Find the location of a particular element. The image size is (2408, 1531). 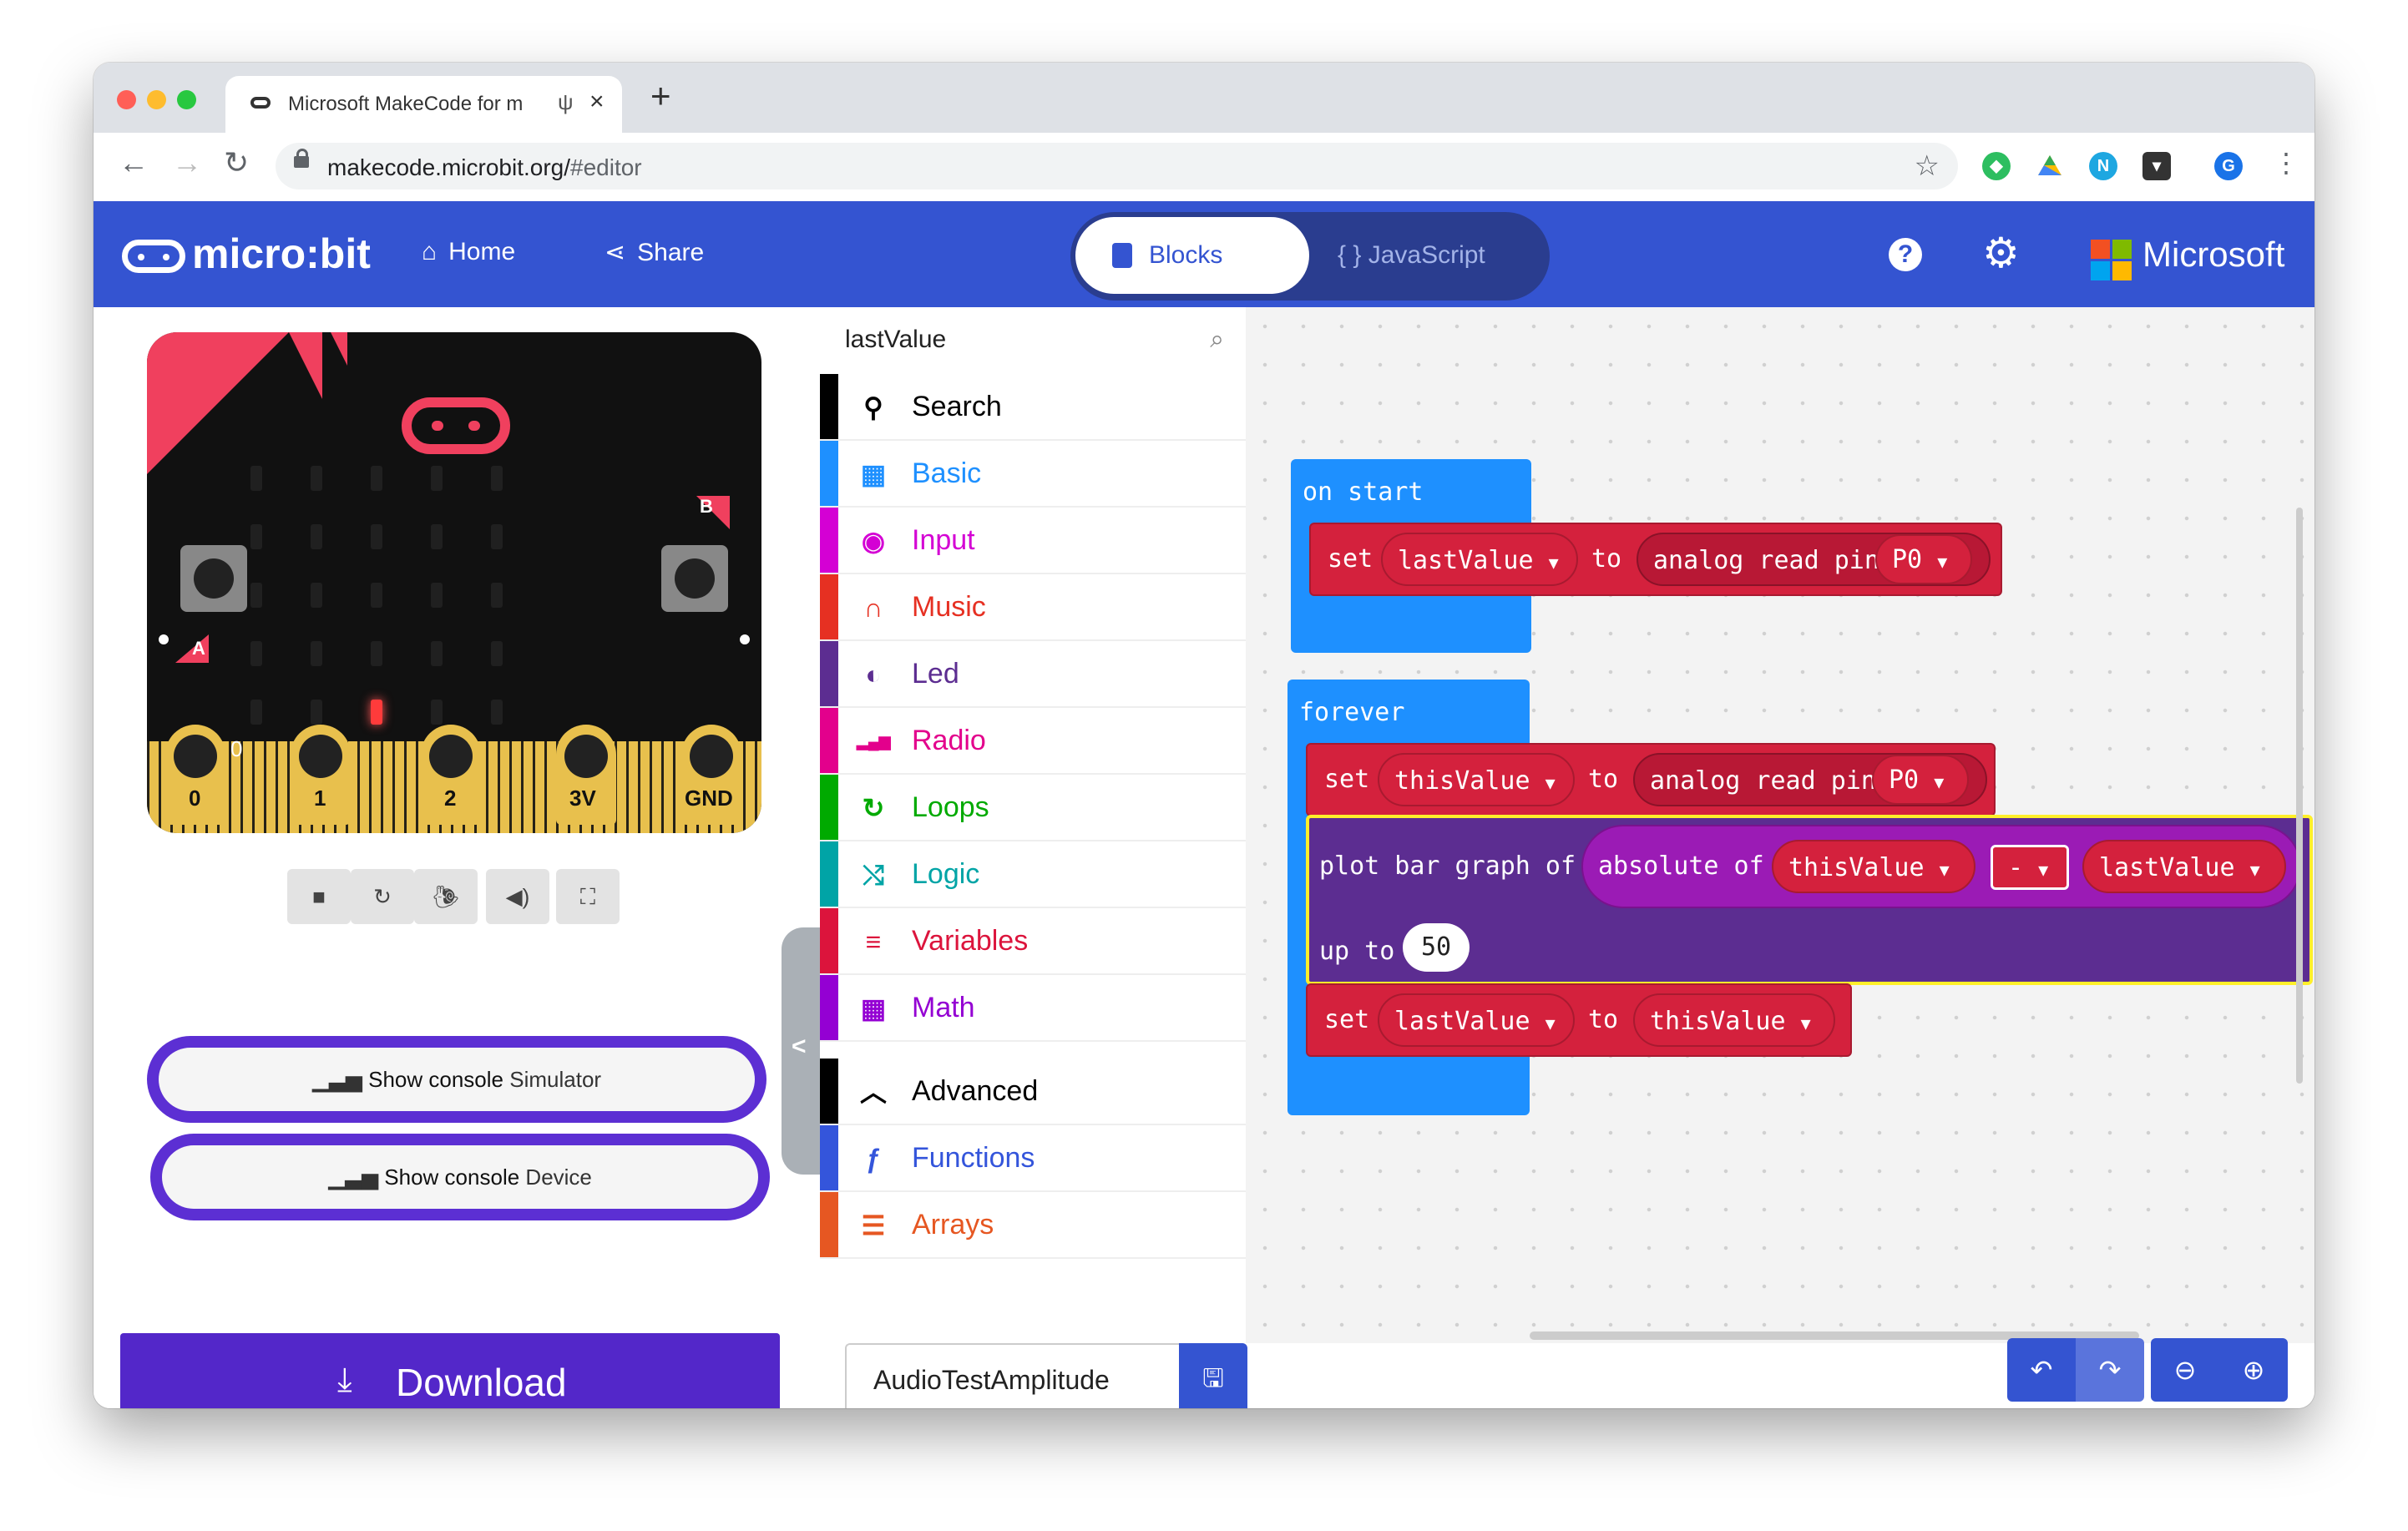

save-icon: 🖫︎ is located at coordinates (1213, 1375).